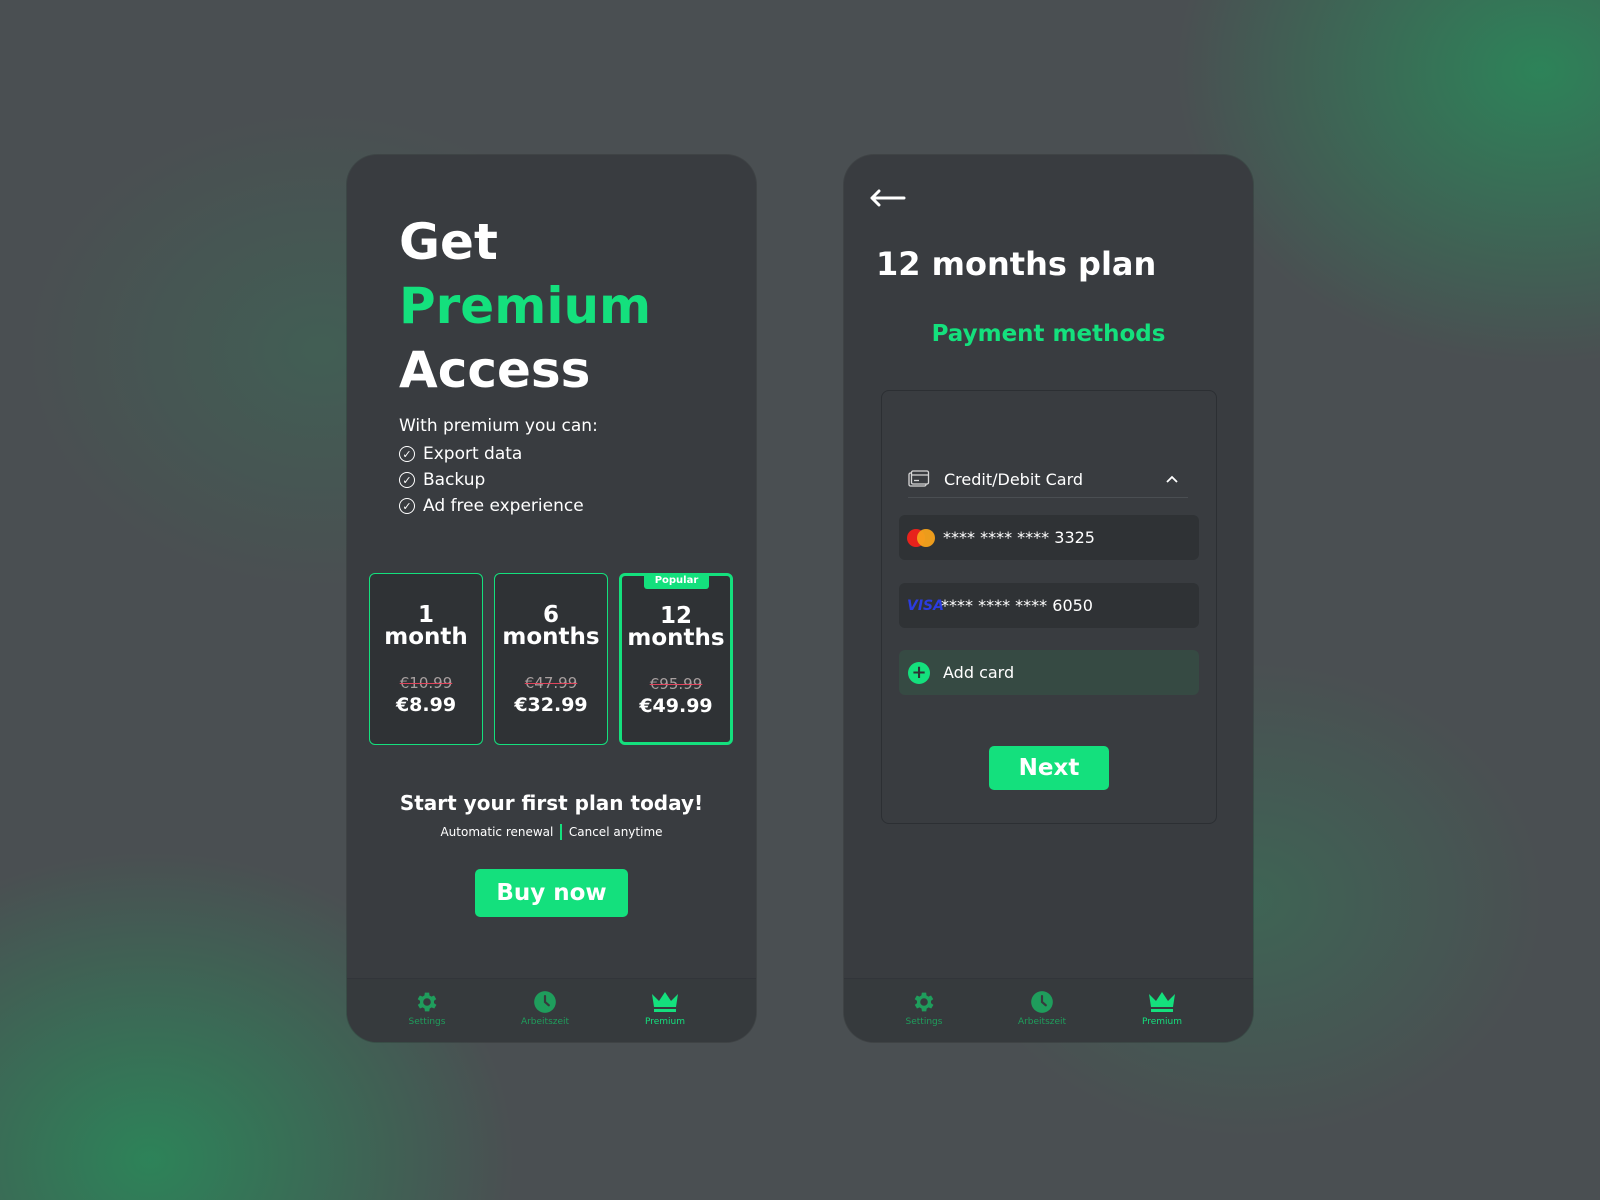  What do you see at coordinates (495, 370) in the screenshot?
I see `hero-title-line-3: Access` at bounding box center [495, 370].